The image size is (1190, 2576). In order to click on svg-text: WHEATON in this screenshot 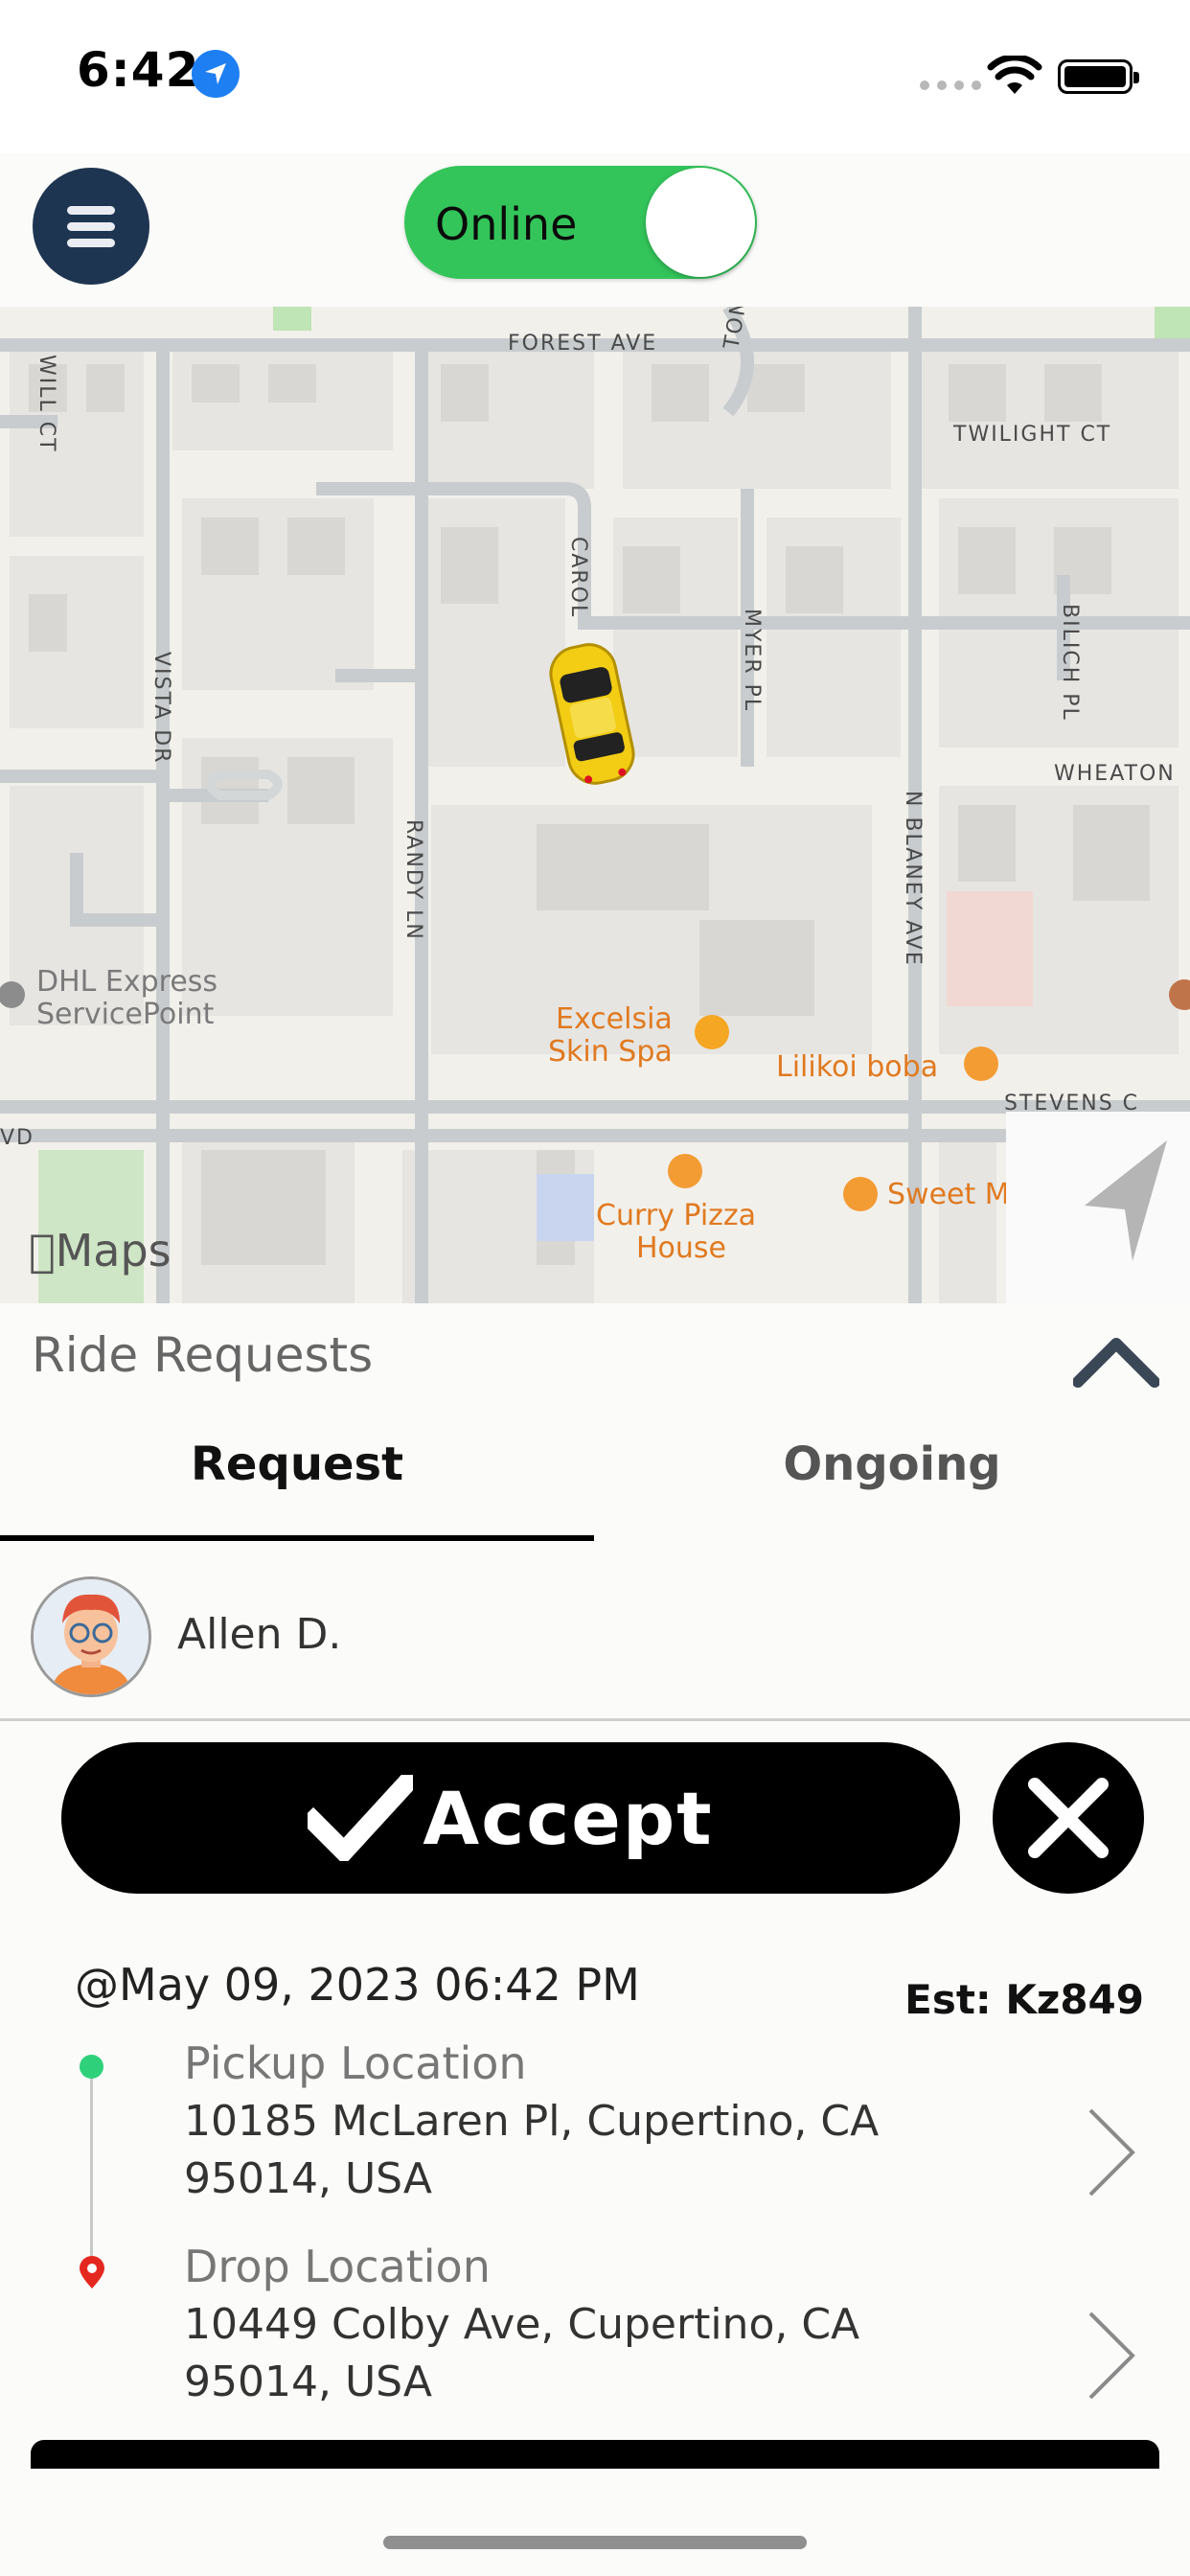, I will do `click(1115, 774)`.